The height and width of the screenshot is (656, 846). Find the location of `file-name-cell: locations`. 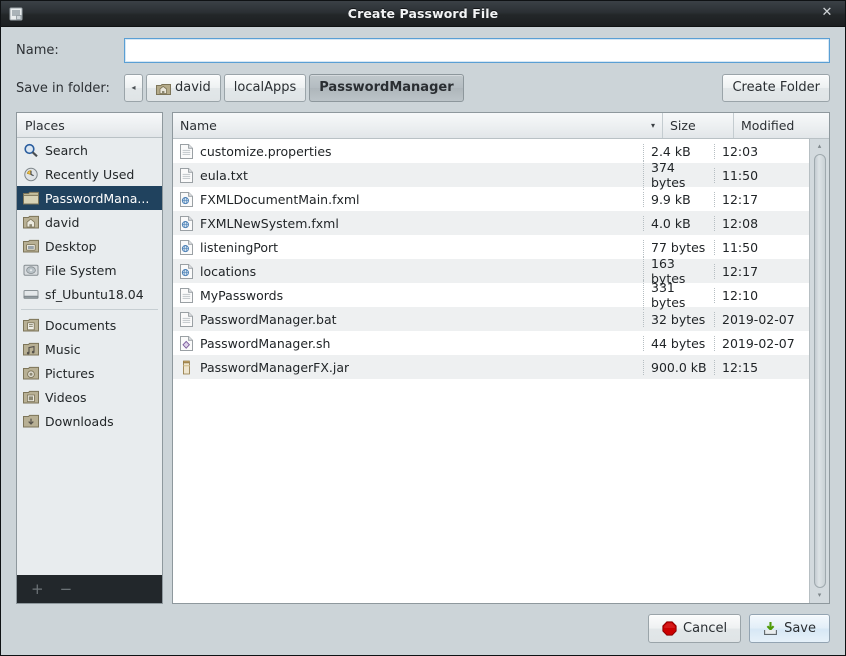

file-name-cell: locations is located at coordinates (408, 271).